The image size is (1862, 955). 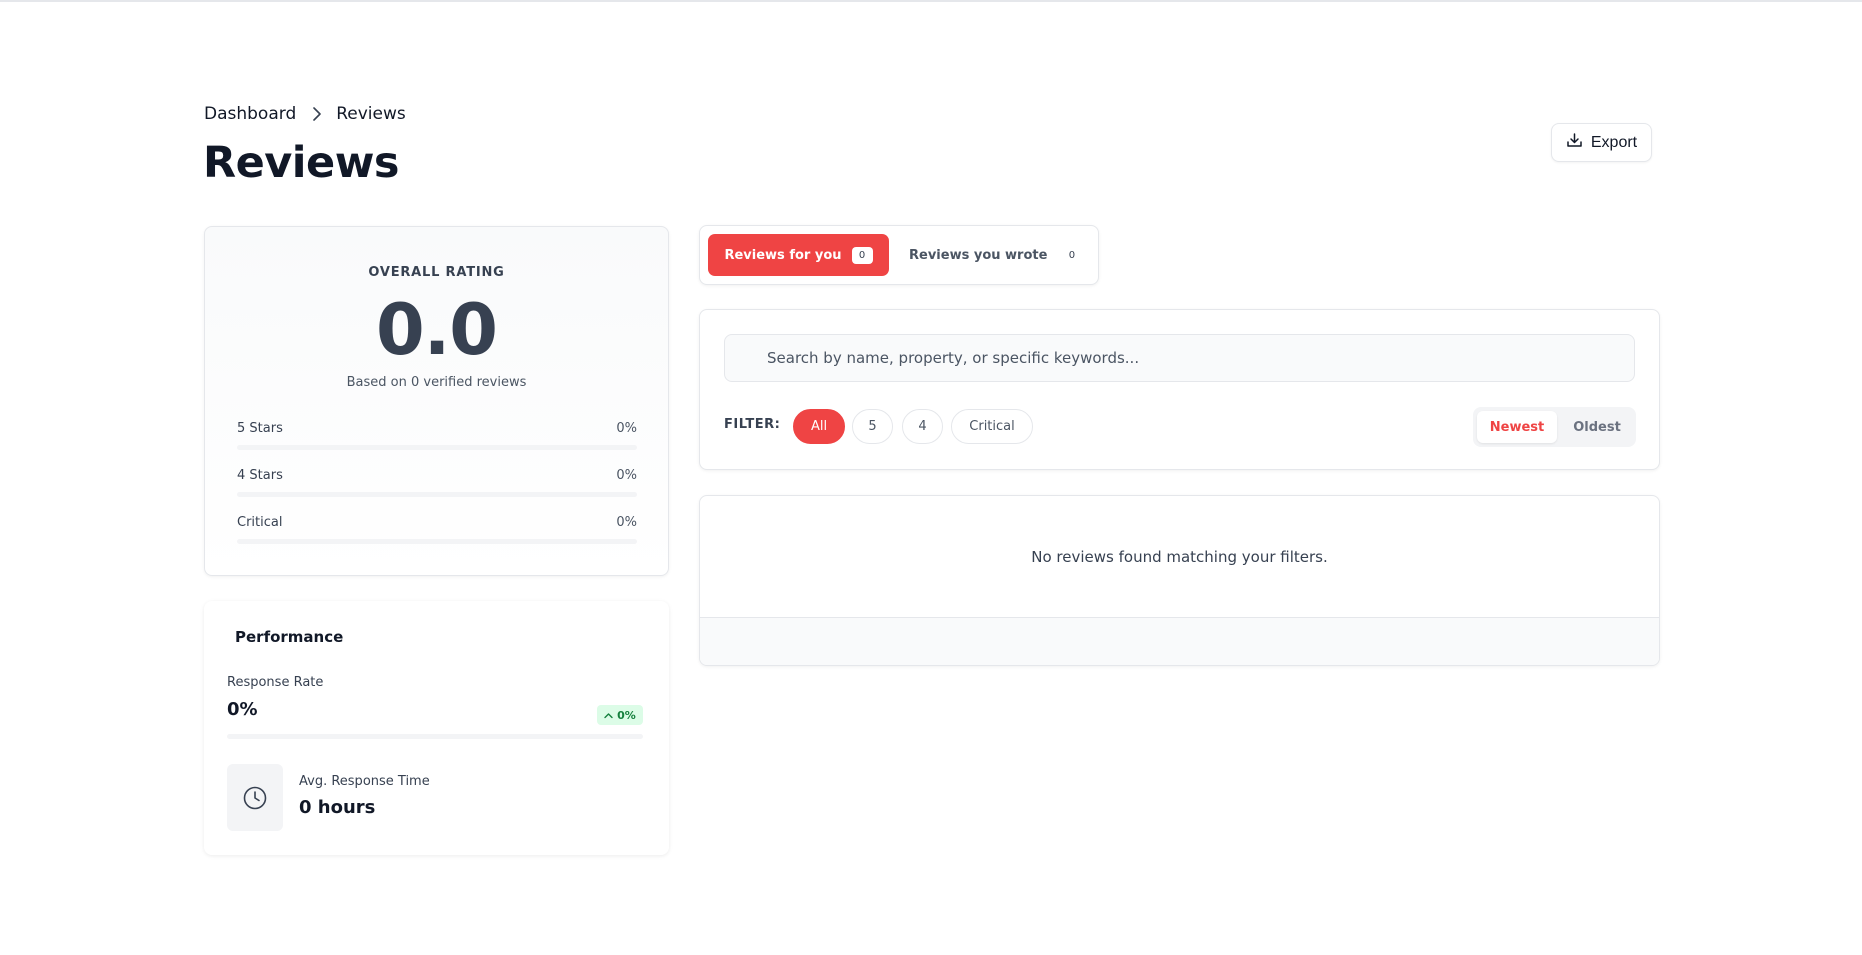 I want to click on avg-response-time-label: Avg. Response Time, so click(x=364, y=781).